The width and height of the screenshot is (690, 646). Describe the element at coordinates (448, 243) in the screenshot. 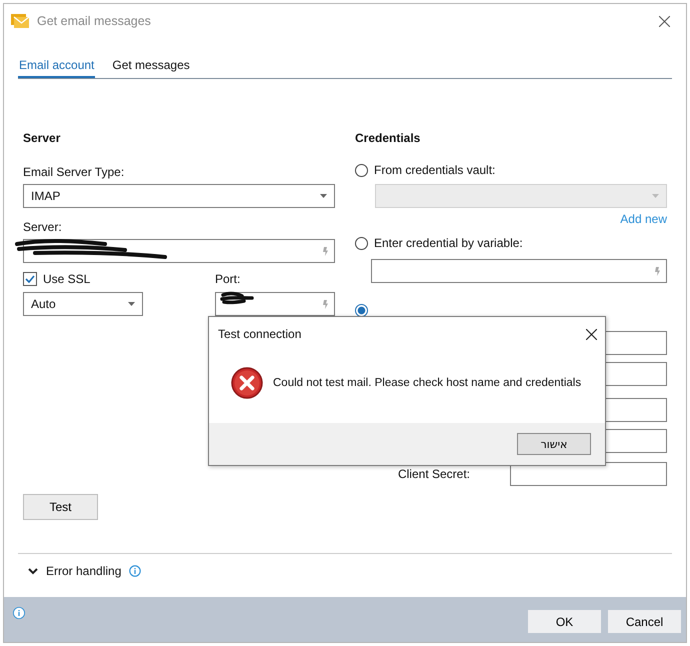

I see `radio-label: Enter credential by variable:` at that location.